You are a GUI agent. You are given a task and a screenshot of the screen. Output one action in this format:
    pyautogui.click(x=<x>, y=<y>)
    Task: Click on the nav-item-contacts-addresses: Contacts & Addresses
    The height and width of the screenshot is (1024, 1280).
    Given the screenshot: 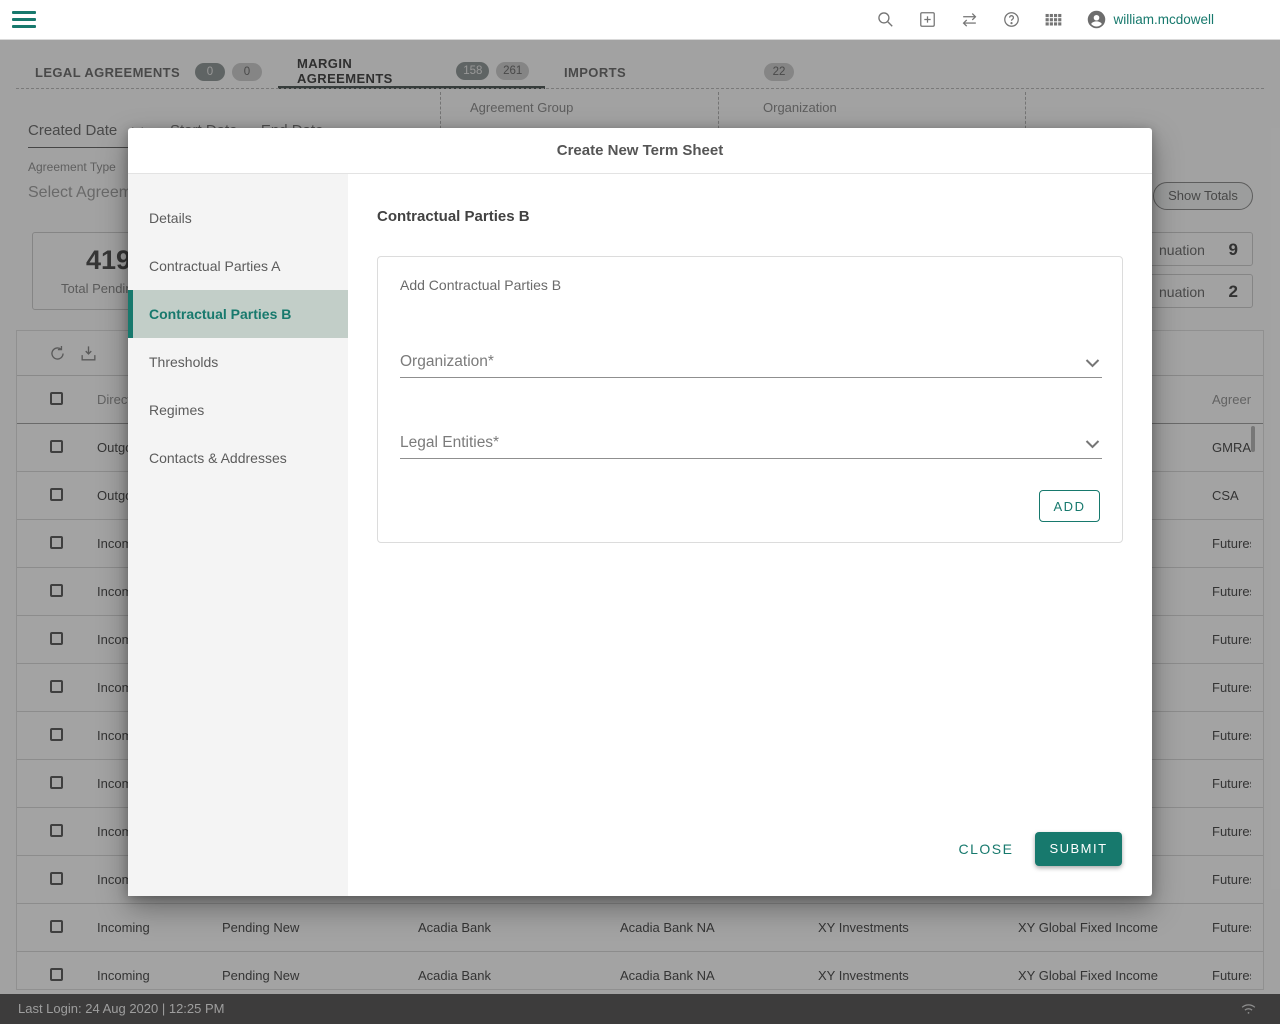 What is the action you would take?
    pyautogui.click(x=238, y=458)
    